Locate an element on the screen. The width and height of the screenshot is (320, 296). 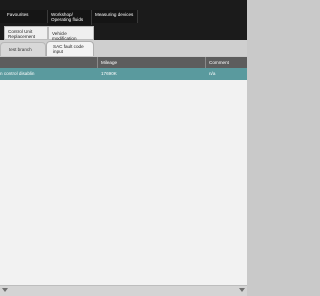
tab-bar: test branch SAC fault code input is located at coordinates (123, 48).